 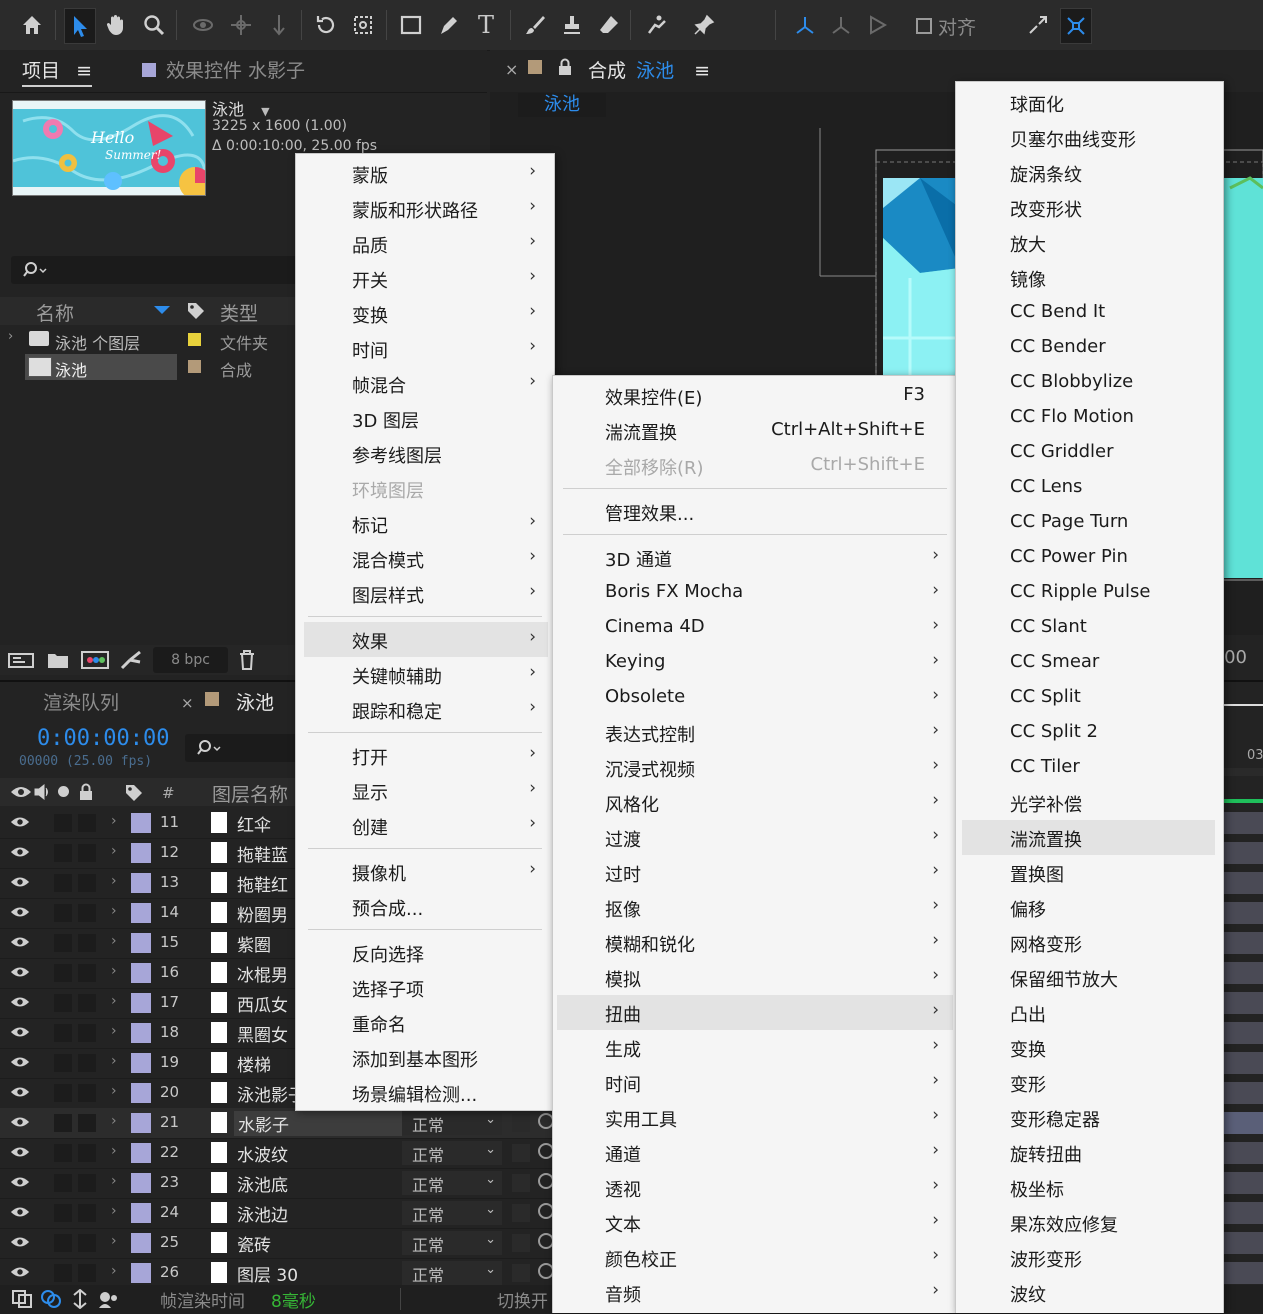 What do you see at coordinates (81, 701) in the screenshot?
I see `tab-render-queue: 渲染队列` at bounding box center [81, 701].